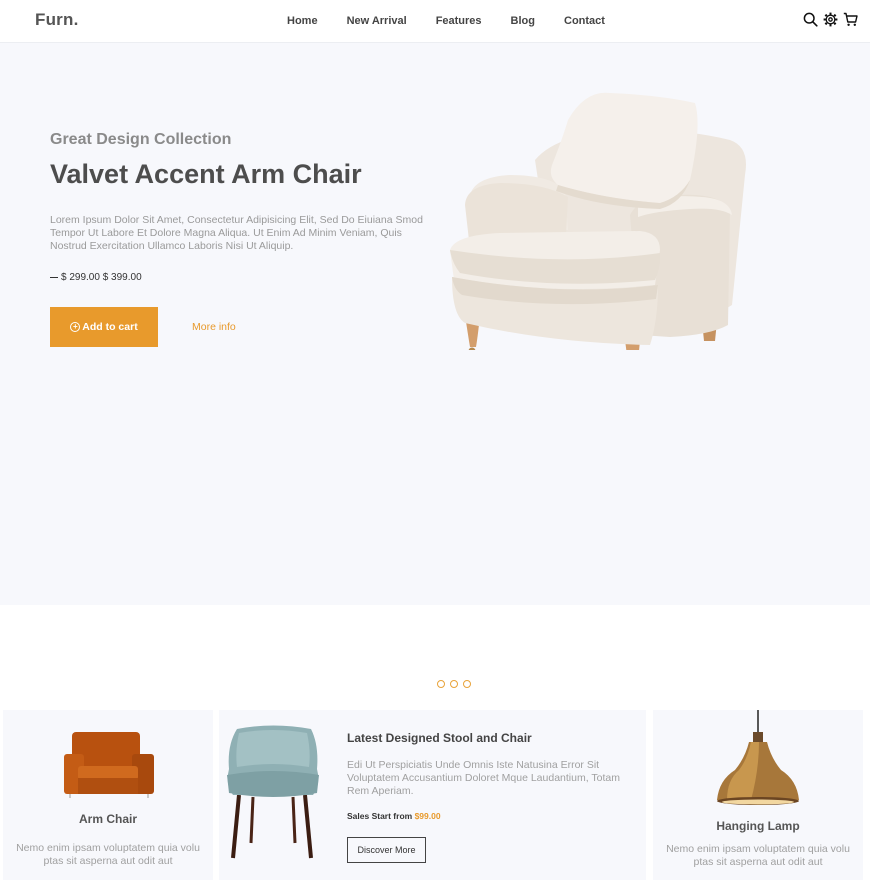 The height and width of the screenshot is (893, 870). I want to click on add-to-cart-button: + Add to cart, so click(104, 327).